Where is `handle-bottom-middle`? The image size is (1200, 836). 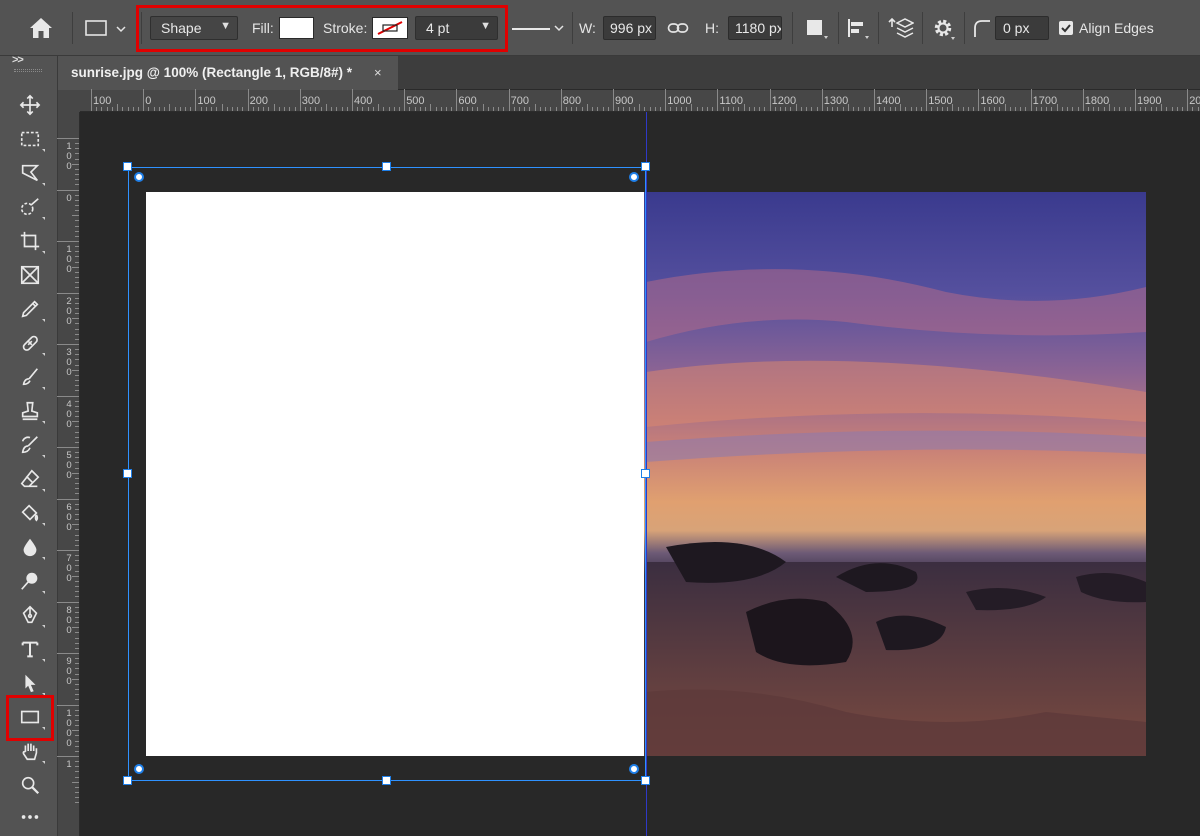 handle-bottom-middle is located at coordinates (386, 780).